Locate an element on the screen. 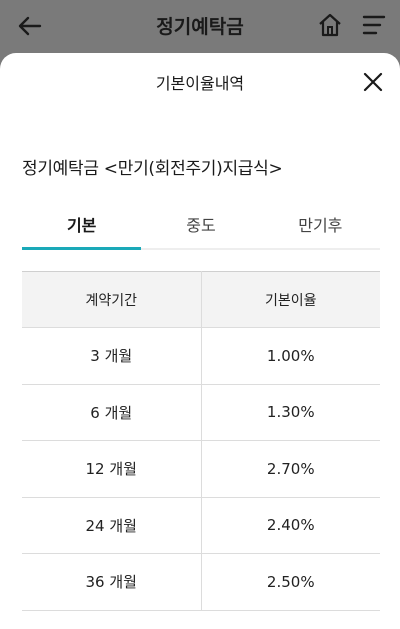 The width and height of the screenshot is (400, 629). app-bar: 정기예탁금 is located at coordinates (200, 26).